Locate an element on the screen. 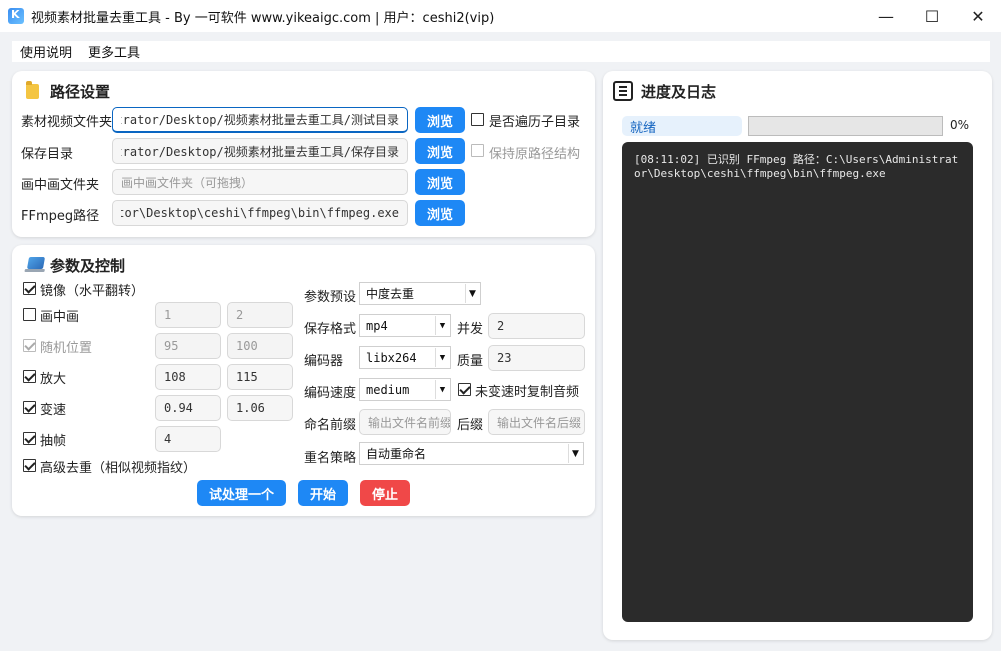 The height and width of the screenshot is (651, 1001). app-icon is located at coordinates (16, 16).